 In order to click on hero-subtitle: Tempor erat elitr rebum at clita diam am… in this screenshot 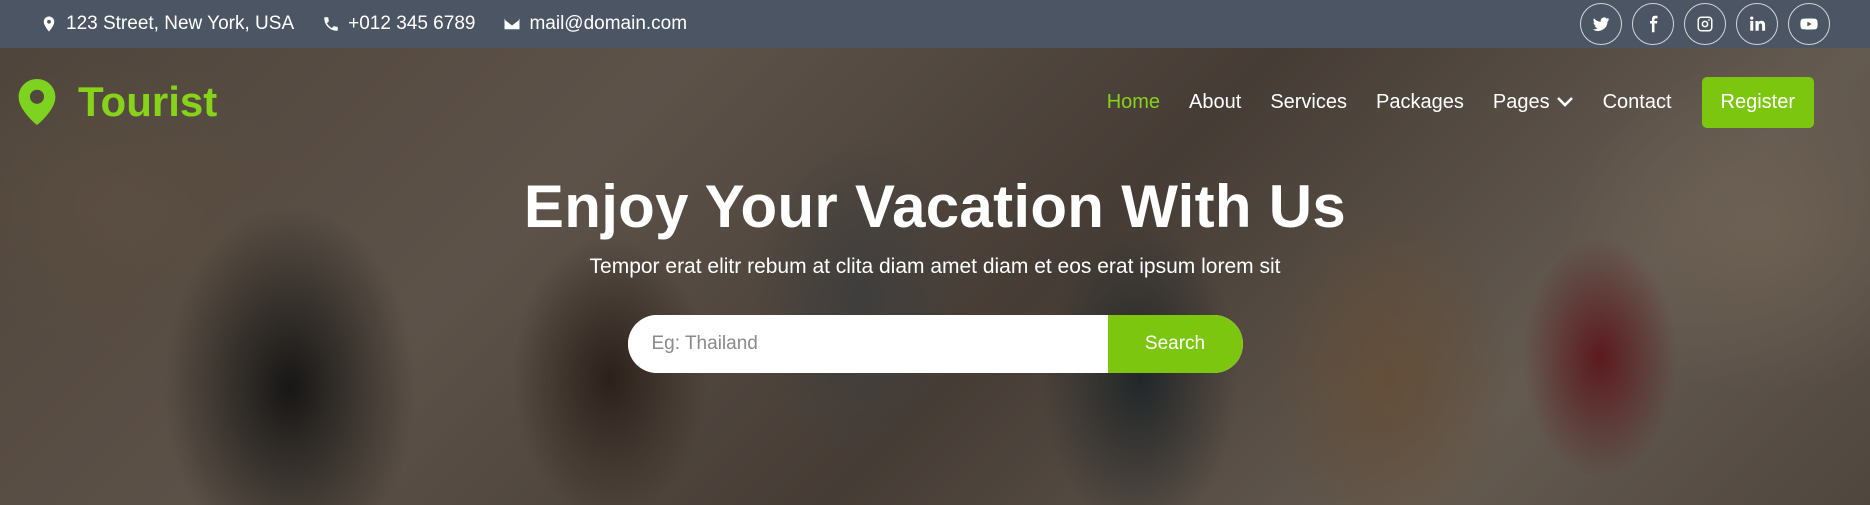, I will do `click(935, 266)`.